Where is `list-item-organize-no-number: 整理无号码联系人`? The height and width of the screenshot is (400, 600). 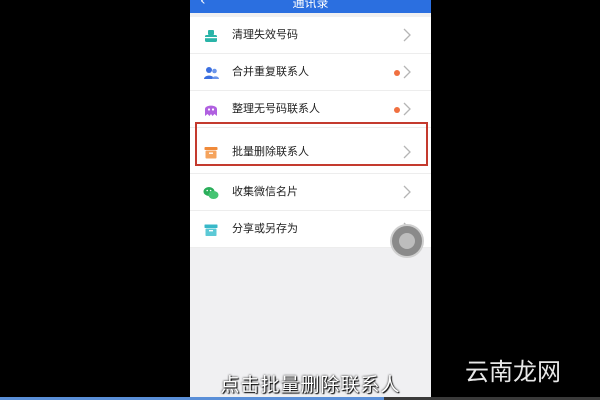
list-item-organize-no-number: 整理无号码联系人 is located at coordinates (310, 109).